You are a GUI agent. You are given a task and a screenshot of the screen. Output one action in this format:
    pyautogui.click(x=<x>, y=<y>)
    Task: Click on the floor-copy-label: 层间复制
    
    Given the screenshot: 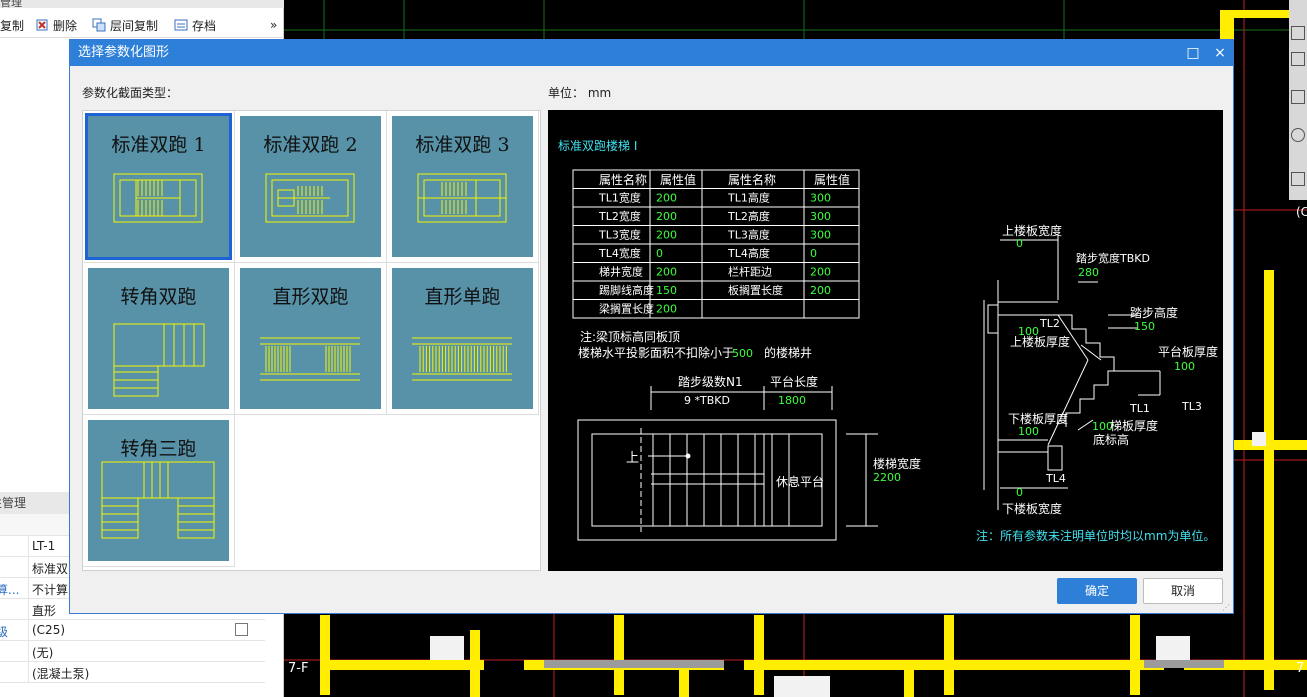 What is the action you would take?
    pyautogui.click(x=134, y=25)
    